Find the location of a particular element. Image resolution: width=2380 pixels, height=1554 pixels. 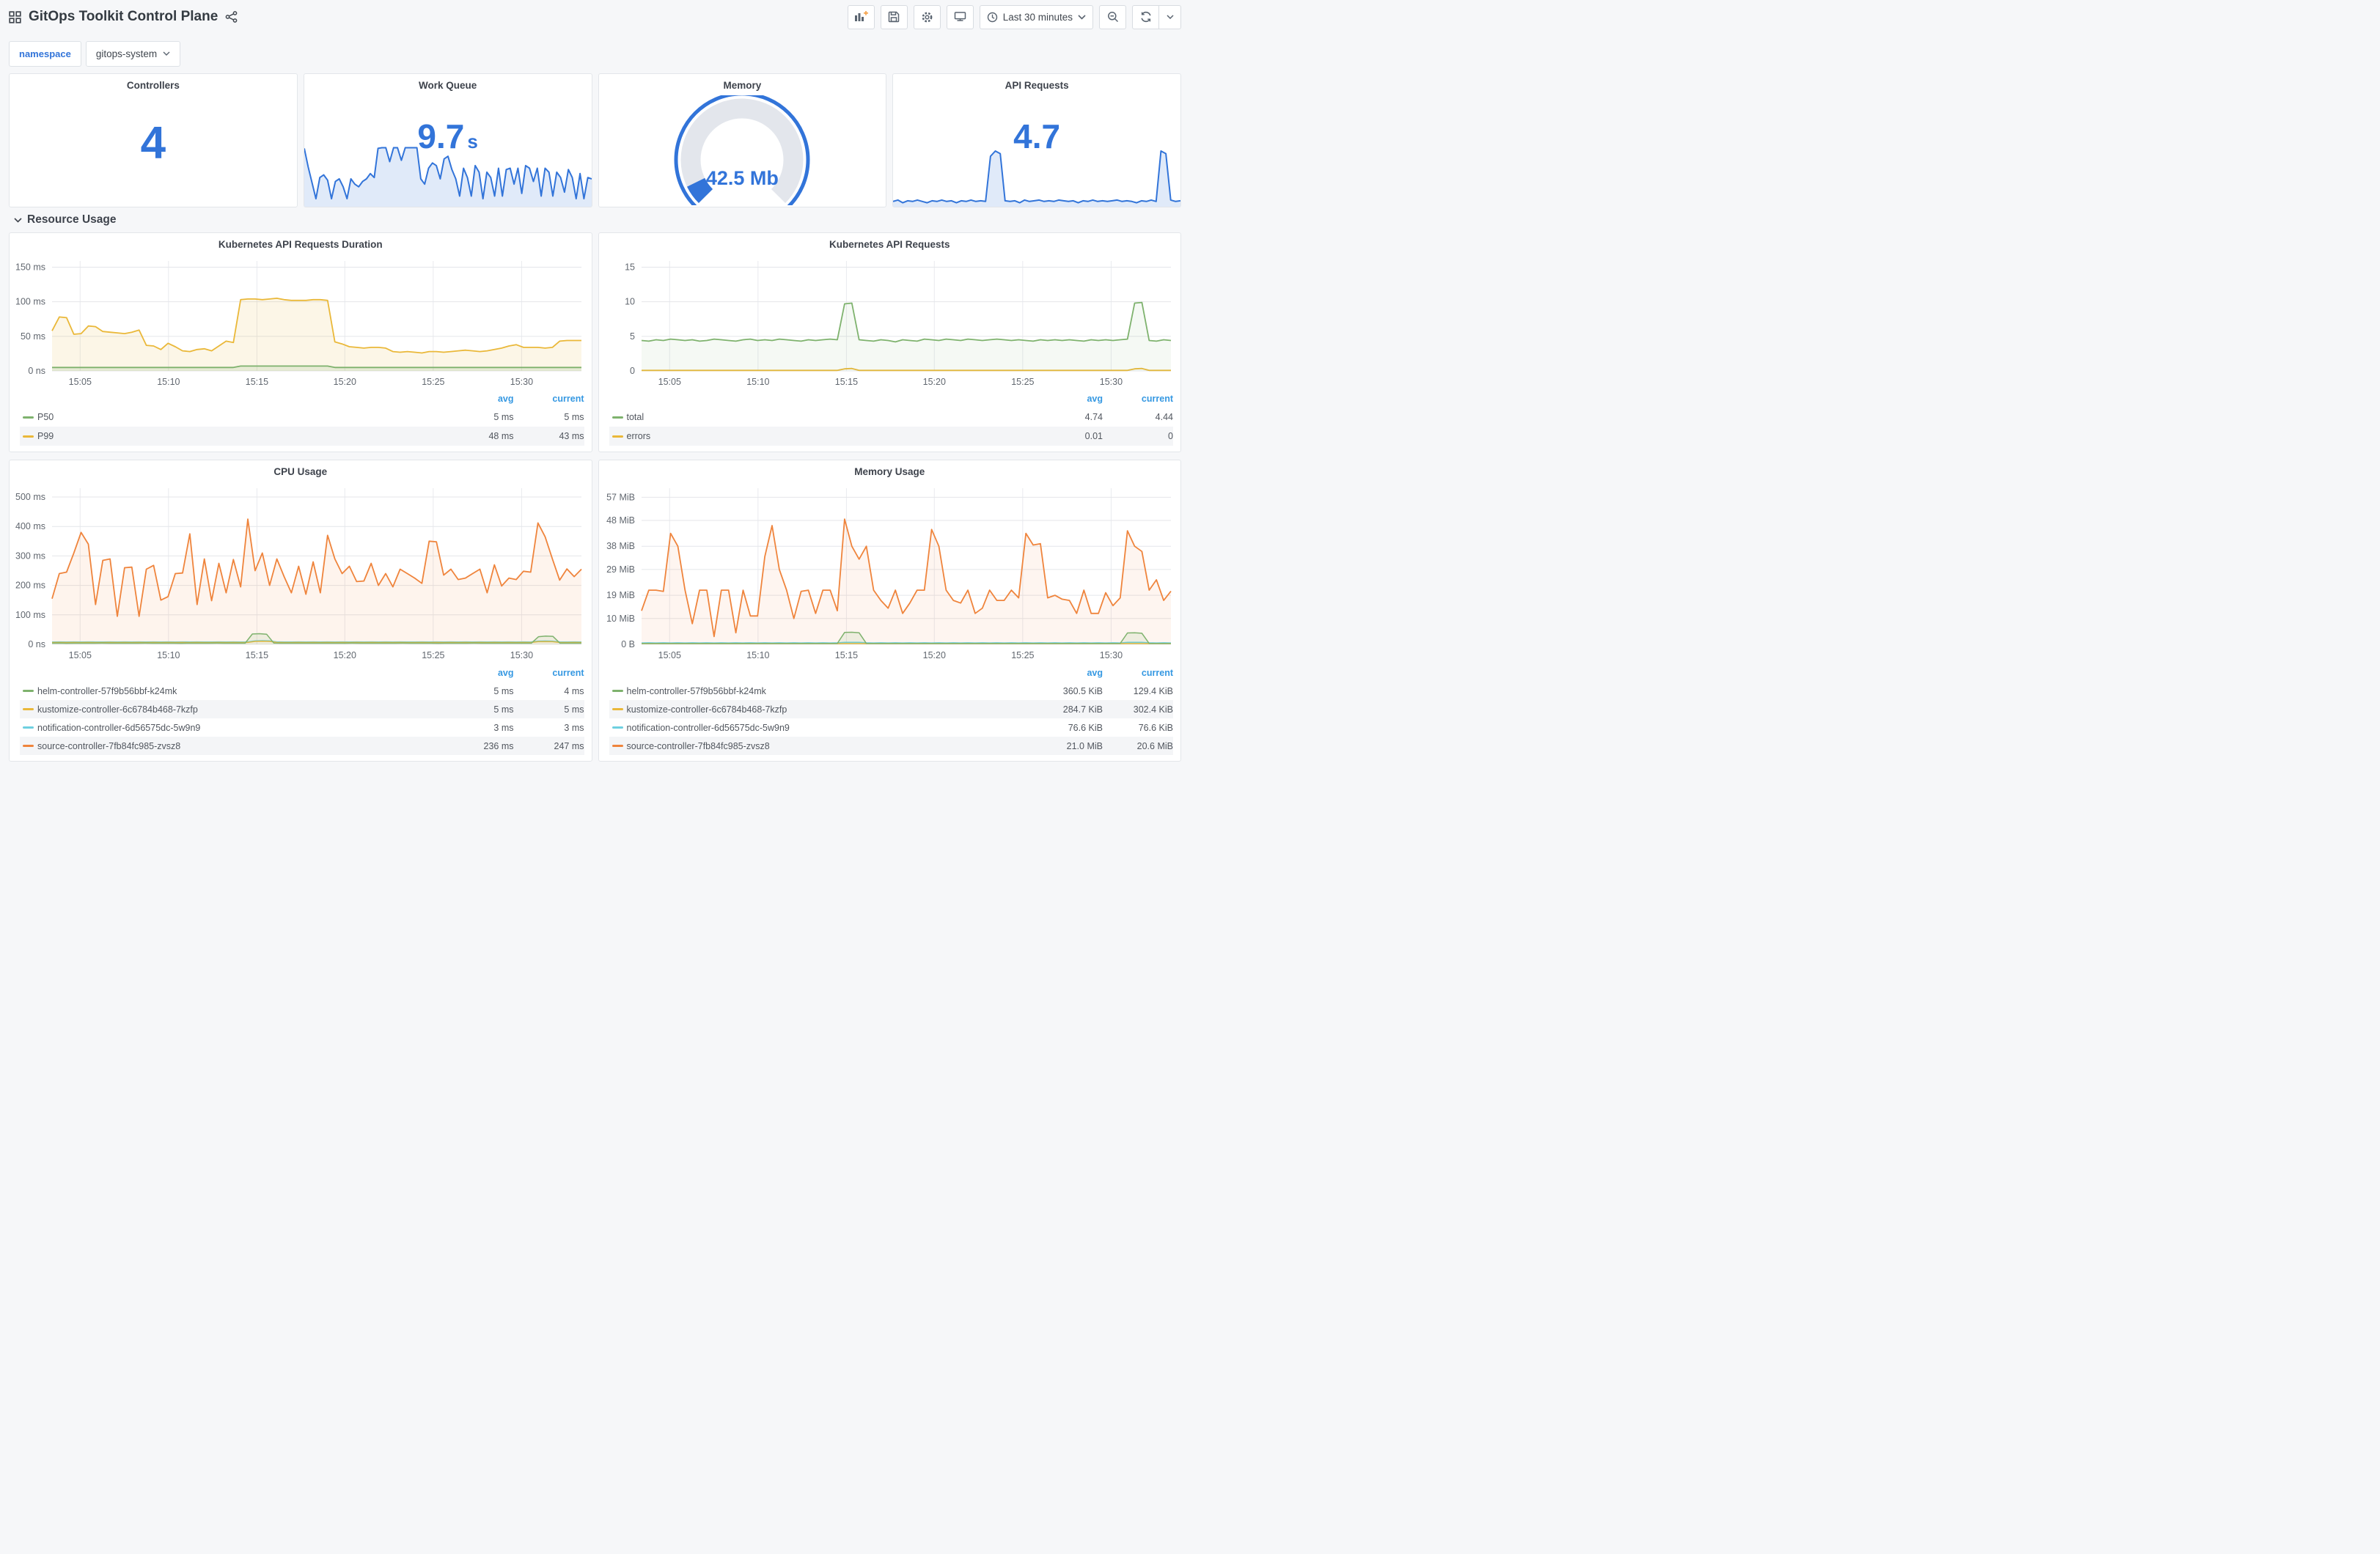

svg-text: 200 ms is located at coordinates (30, 586).